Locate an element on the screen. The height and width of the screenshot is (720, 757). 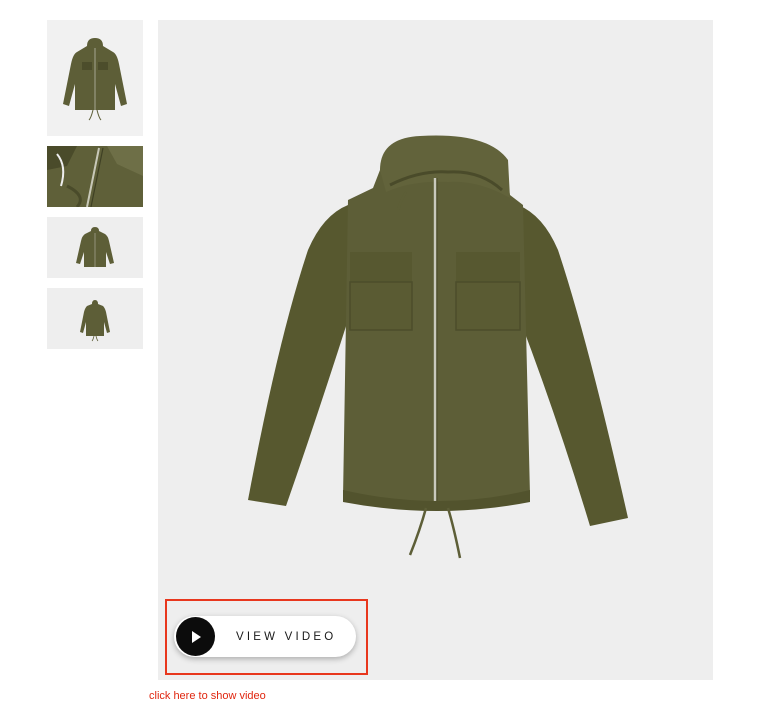
thumbnail-jacket-back-small is located at coordinates (95, 318).